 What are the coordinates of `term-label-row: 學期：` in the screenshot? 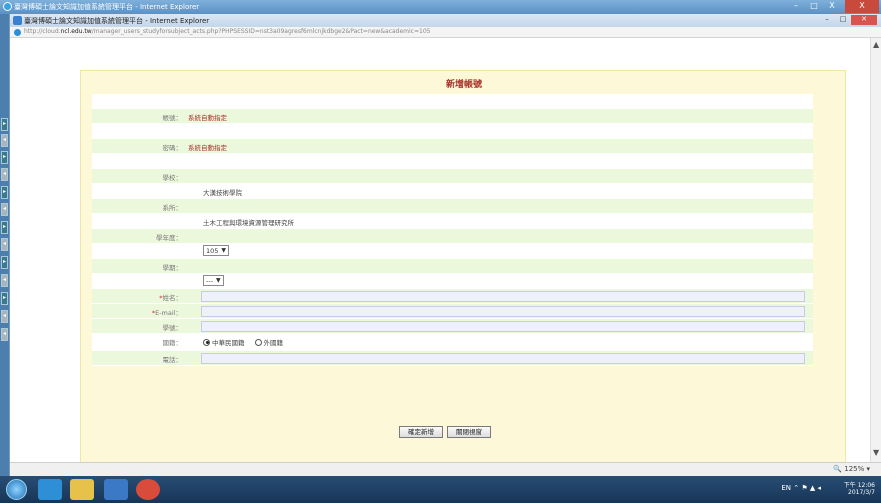 It's located at (452, 266).